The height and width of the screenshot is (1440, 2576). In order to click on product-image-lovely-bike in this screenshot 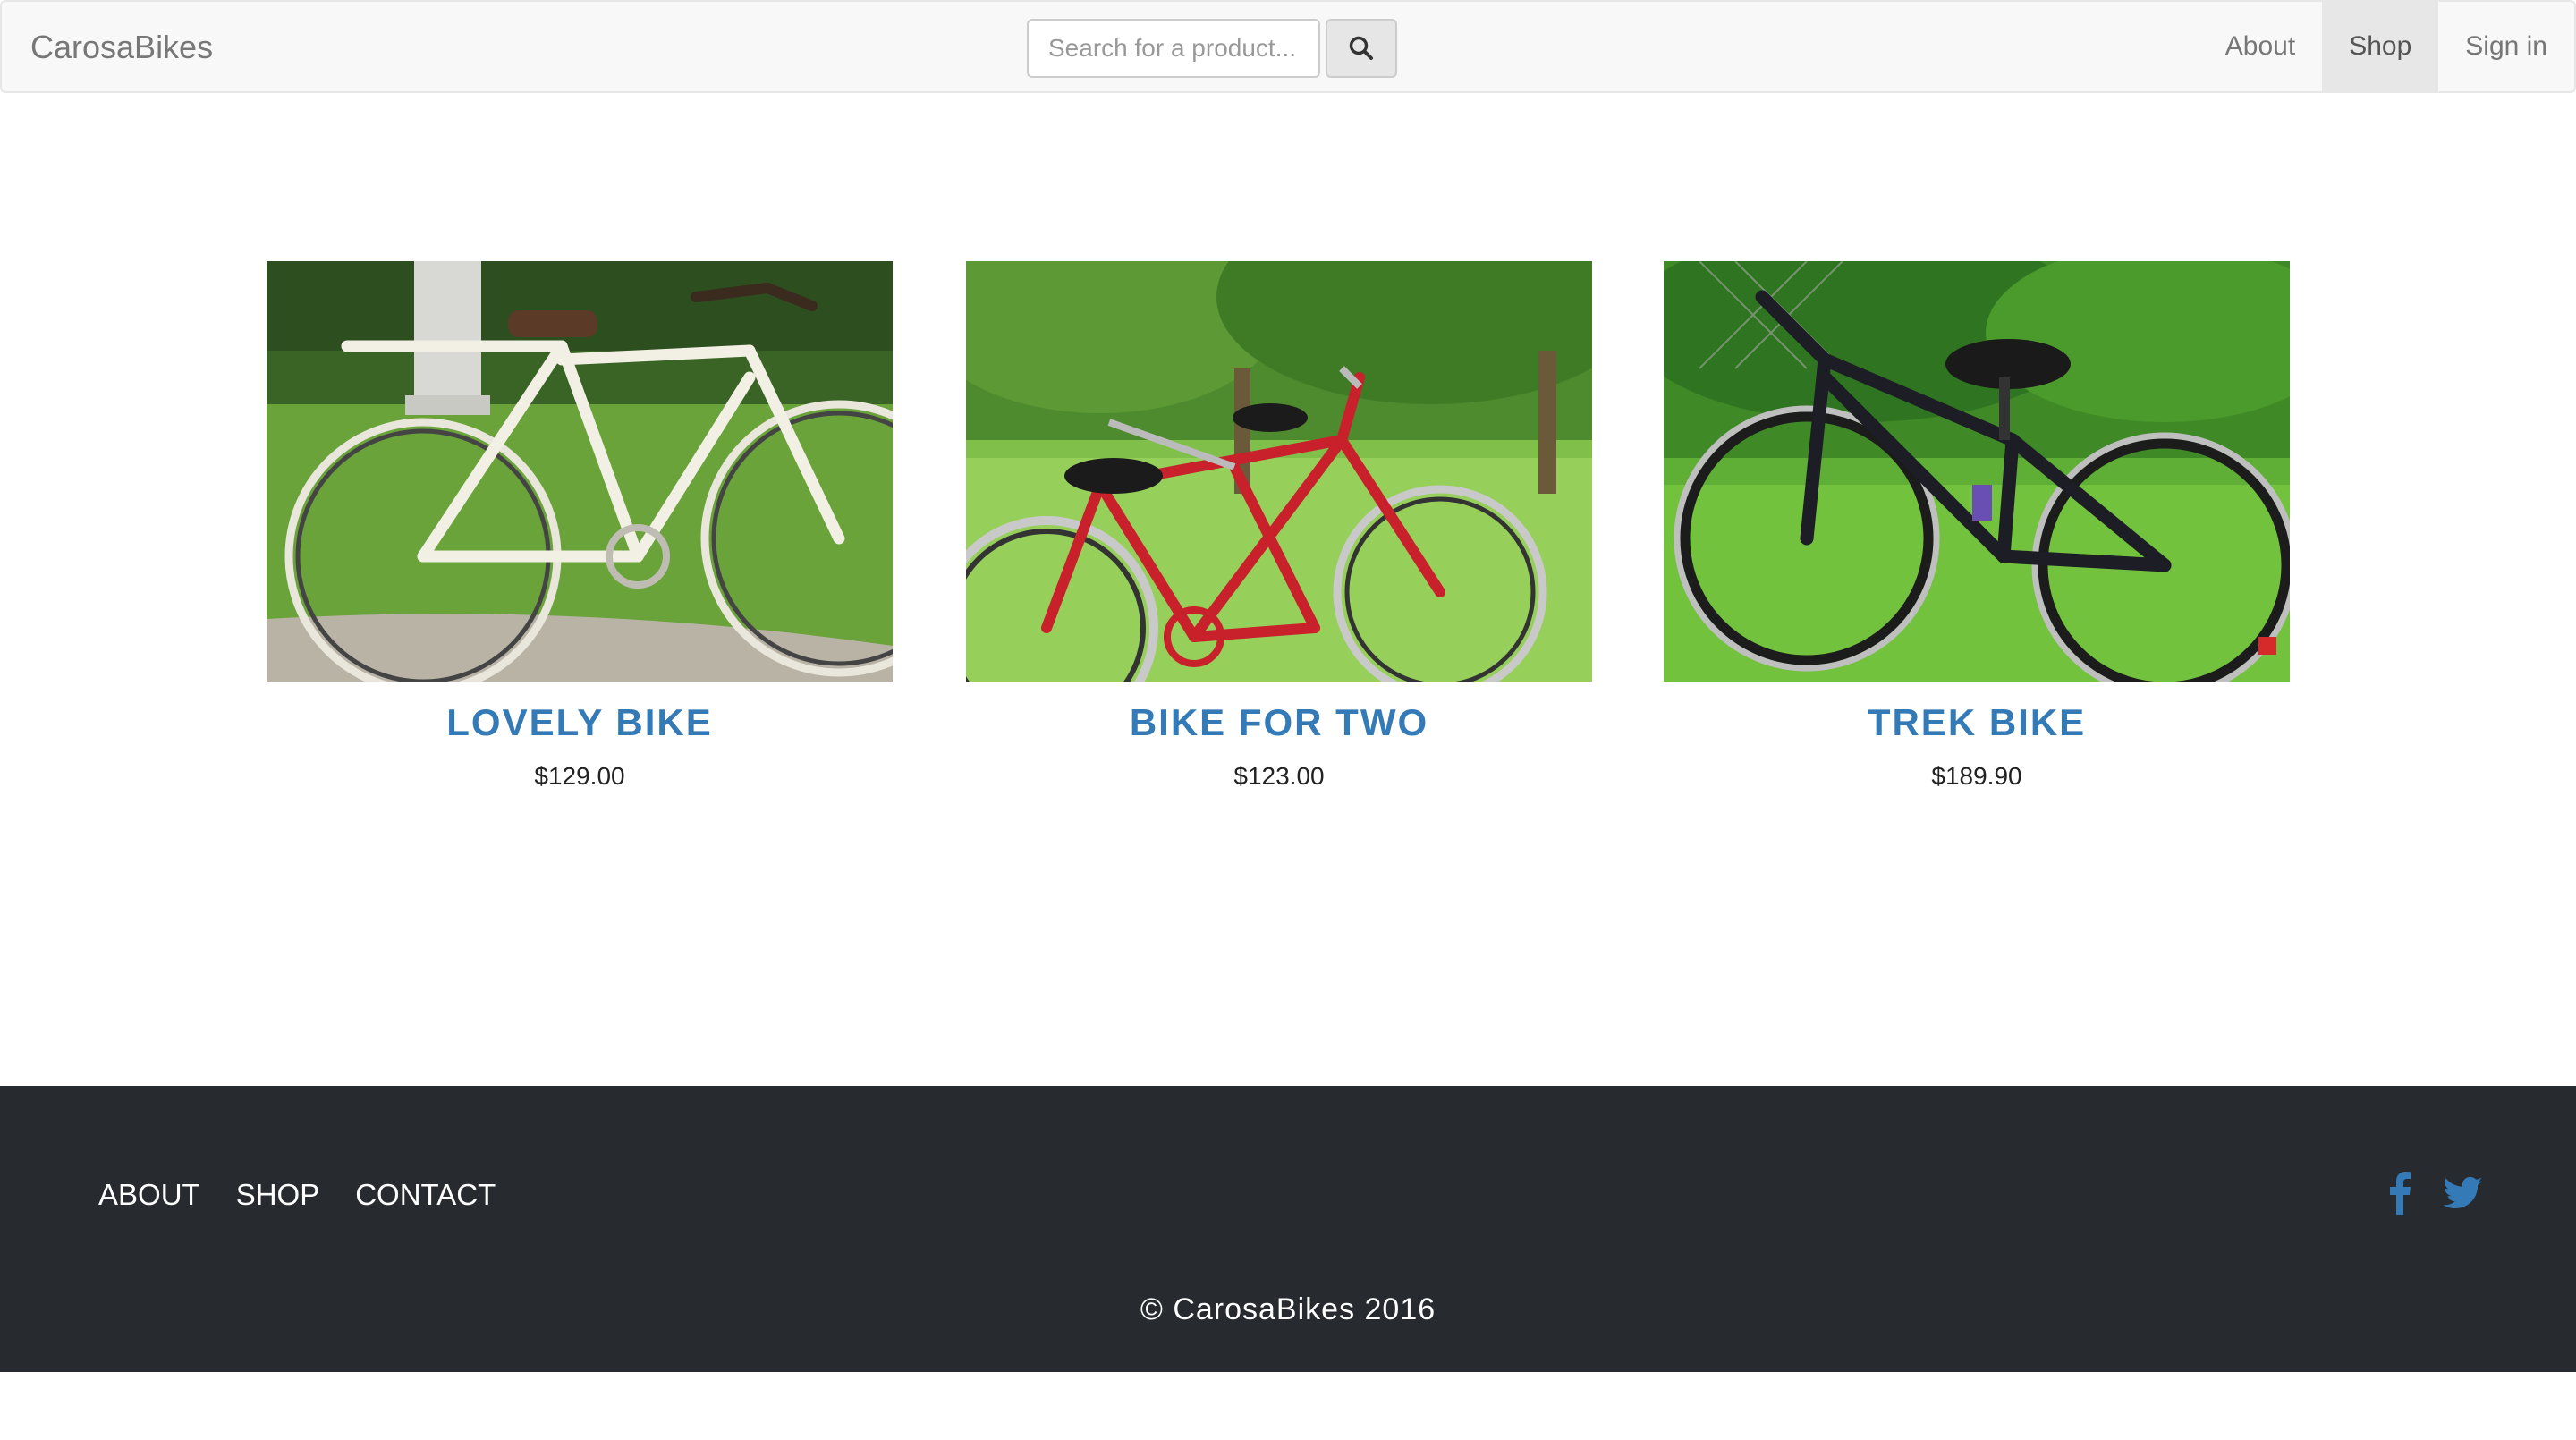, I will do `click(580, 471)`.